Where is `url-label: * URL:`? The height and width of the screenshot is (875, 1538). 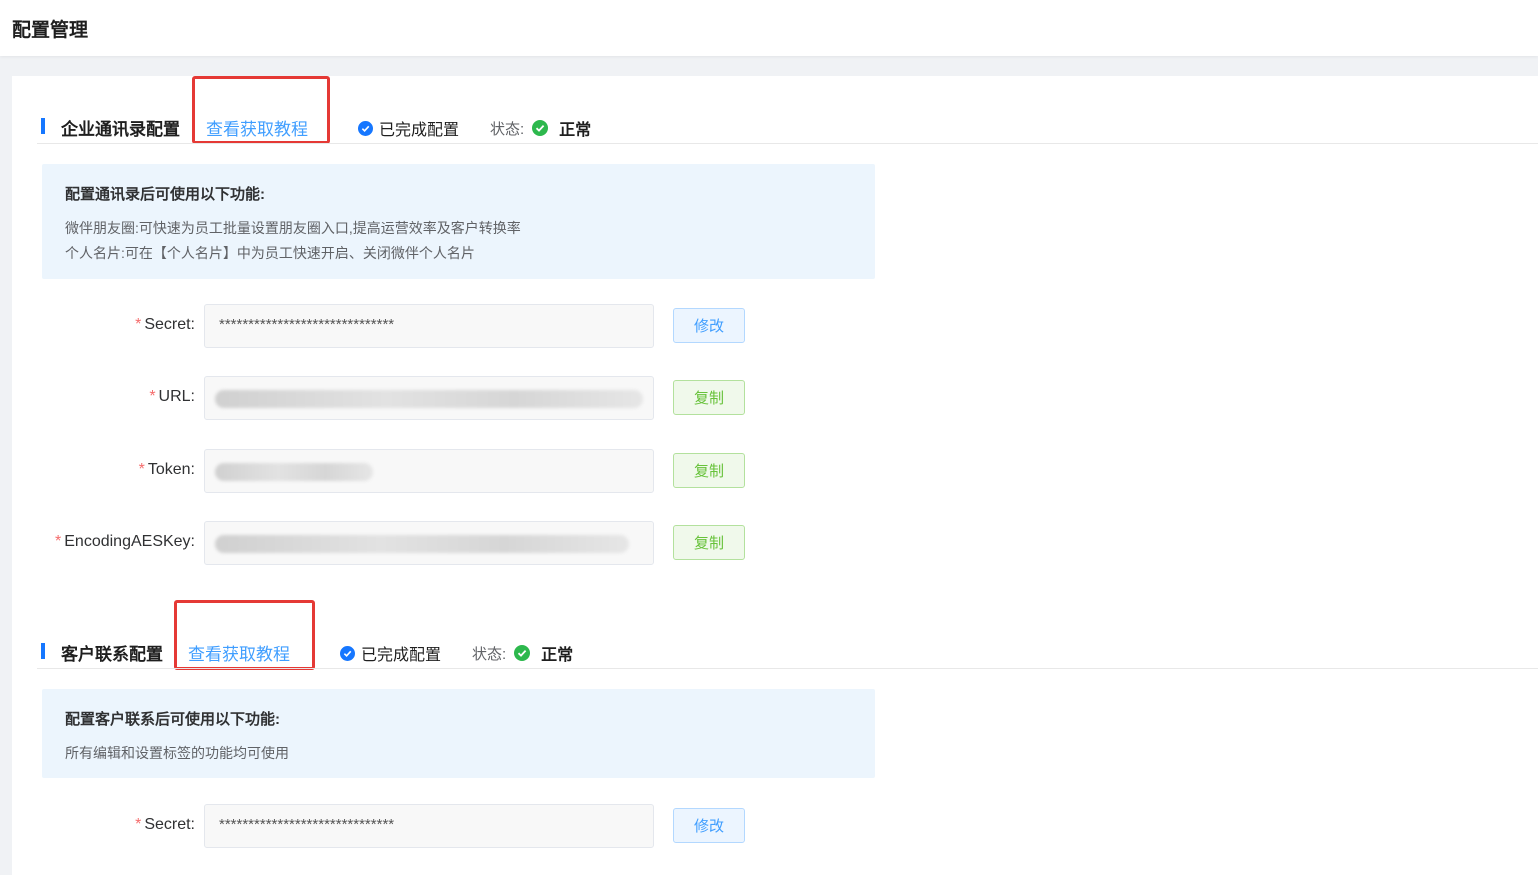
url-label: * URL: is located at coordinates (172, 396).